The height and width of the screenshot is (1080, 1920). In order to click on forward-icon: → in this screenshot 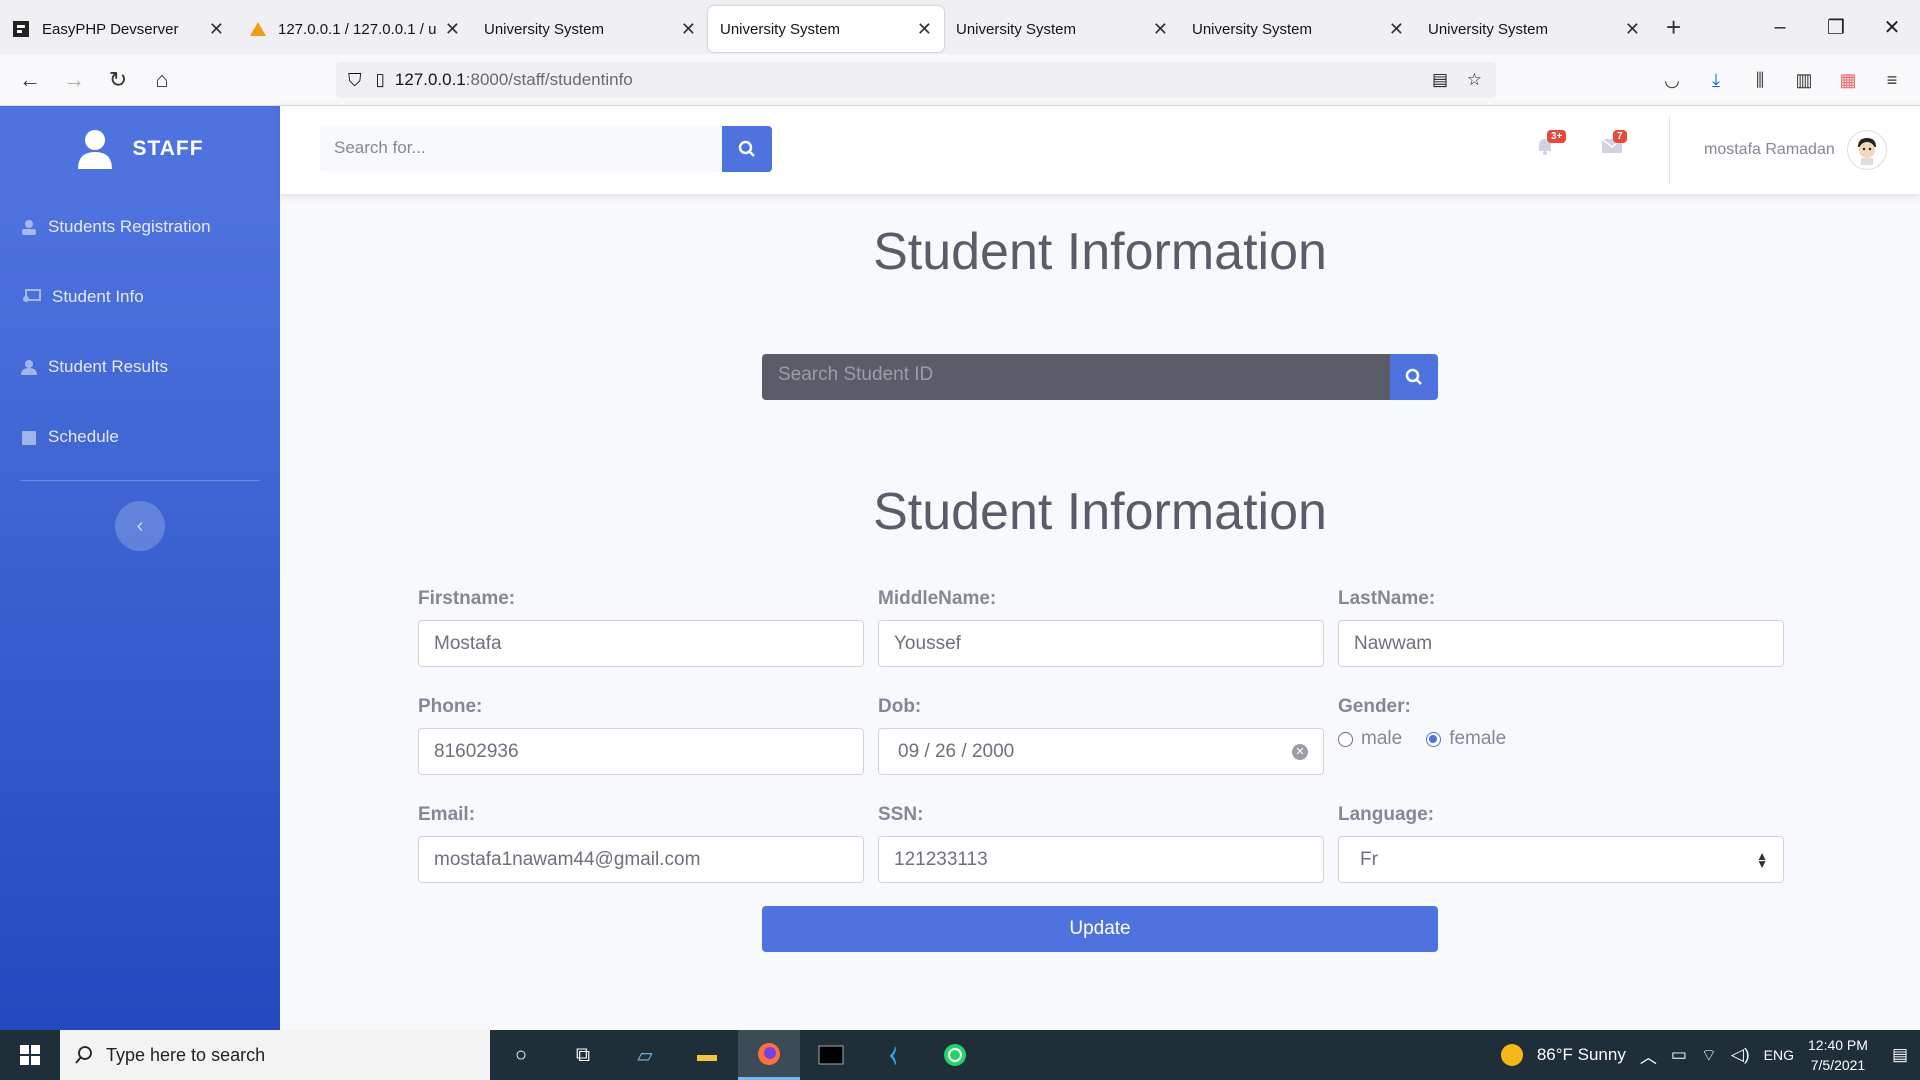, I will do `click(74, 80)`.